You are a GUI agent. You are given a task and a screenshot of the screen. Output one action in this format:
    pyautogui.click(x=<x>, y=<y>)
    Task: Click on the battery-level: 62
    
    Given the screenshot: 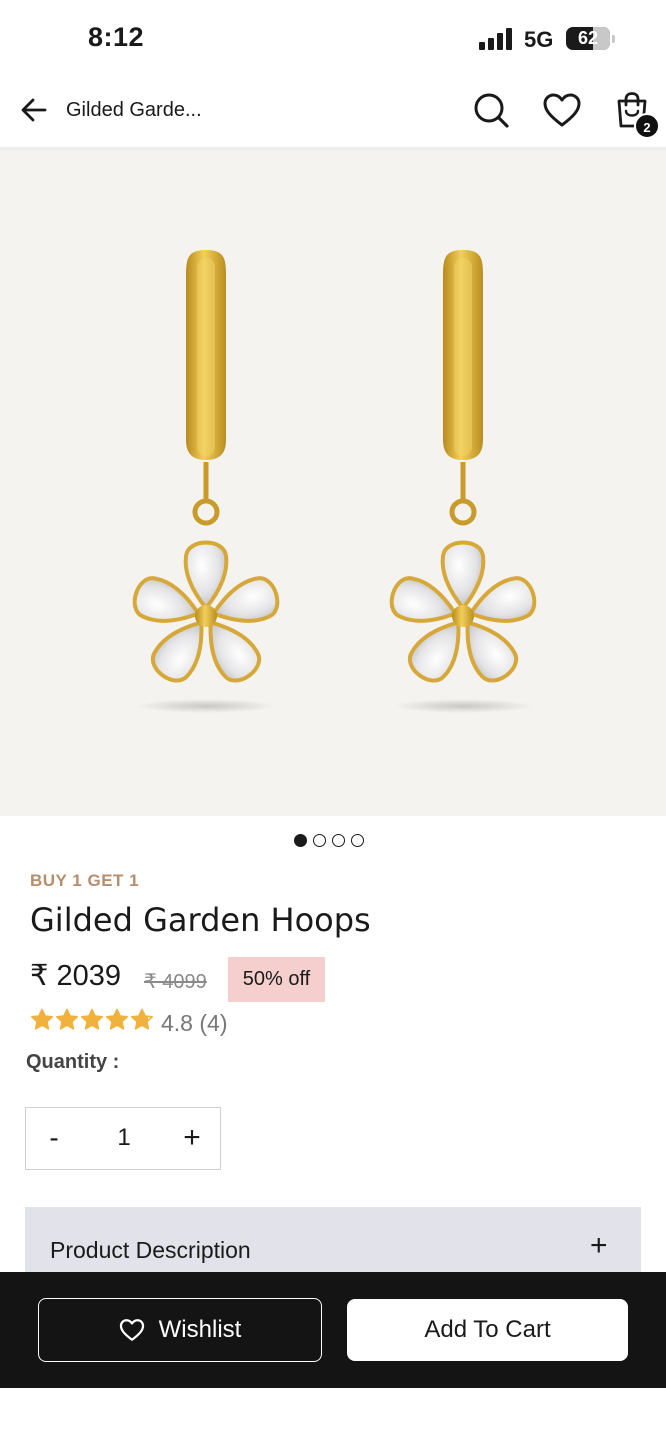 What is the action you would take?
    pyautogui.click(x=588, y=38)
    